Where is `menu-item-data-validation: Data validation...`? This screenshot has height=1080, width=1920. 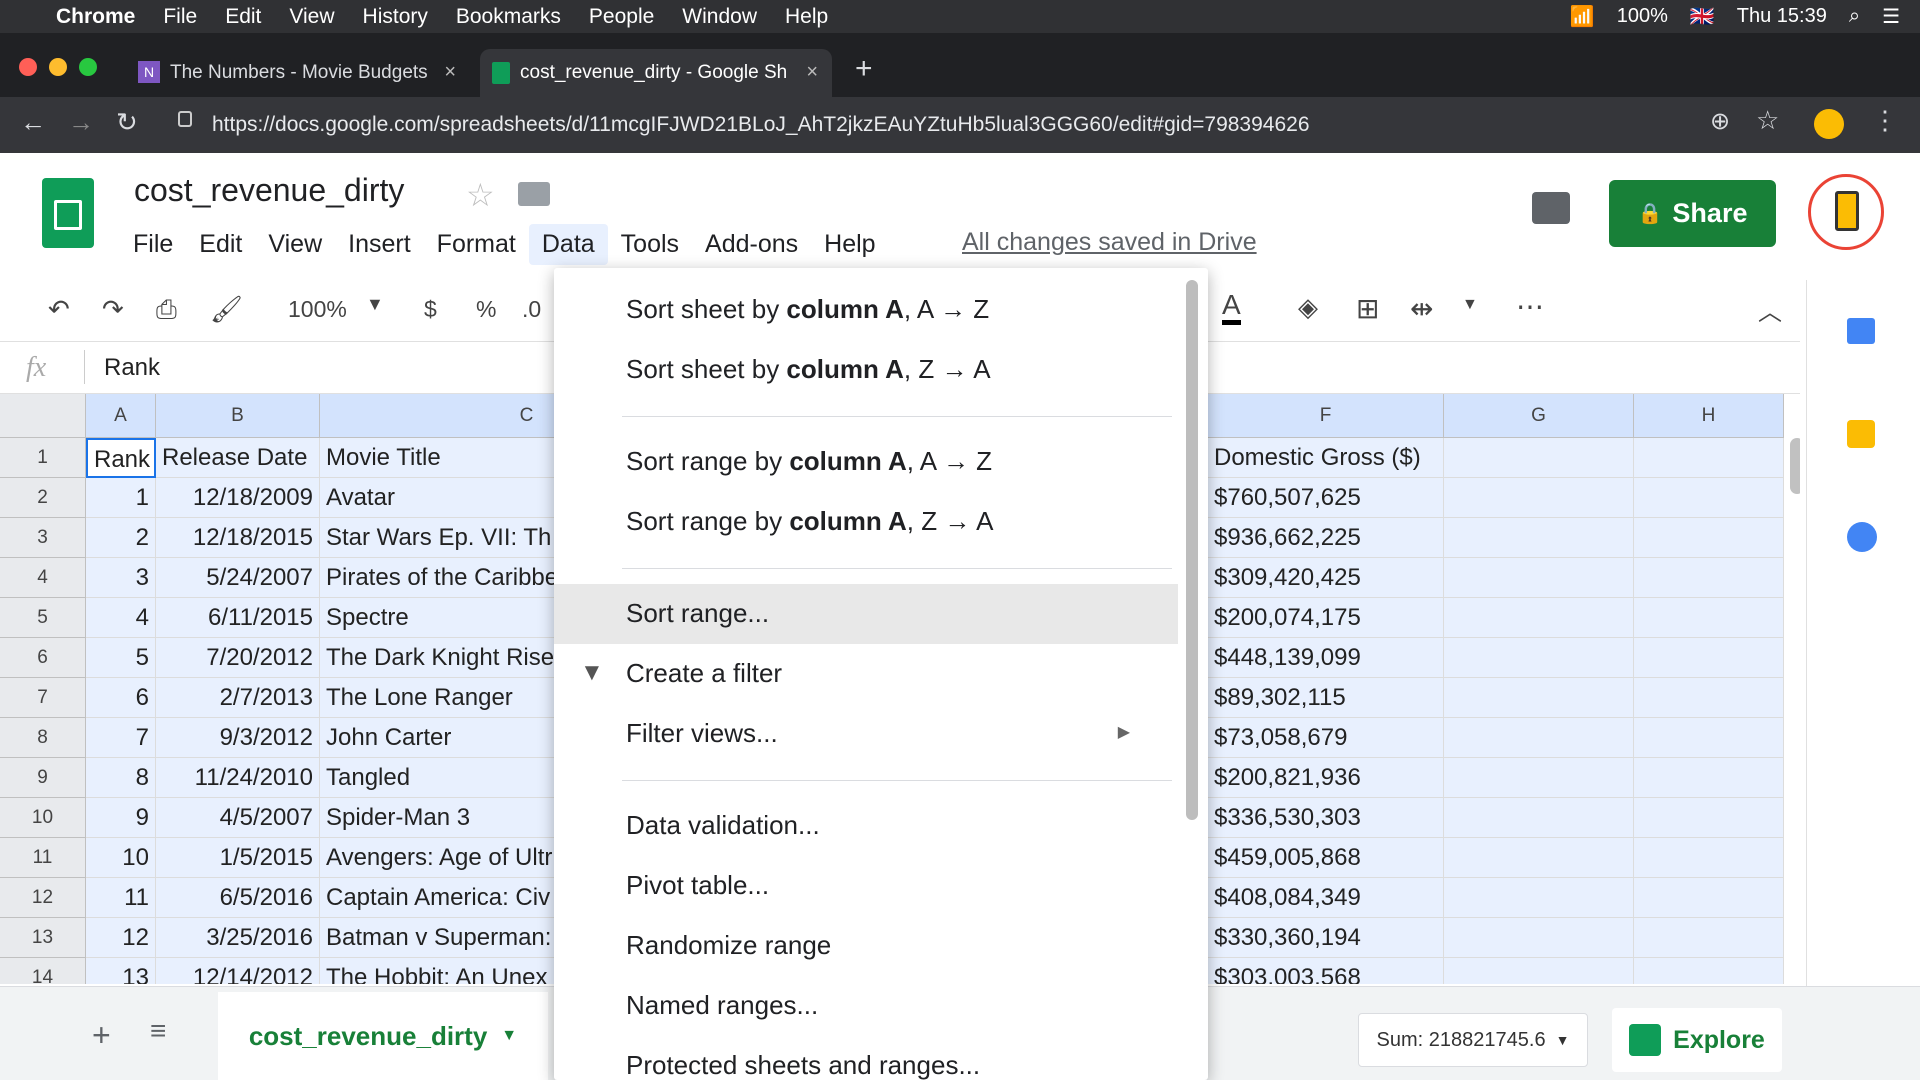 menu-item-data-validation: Data validation... is located at coordinates (866, 825).